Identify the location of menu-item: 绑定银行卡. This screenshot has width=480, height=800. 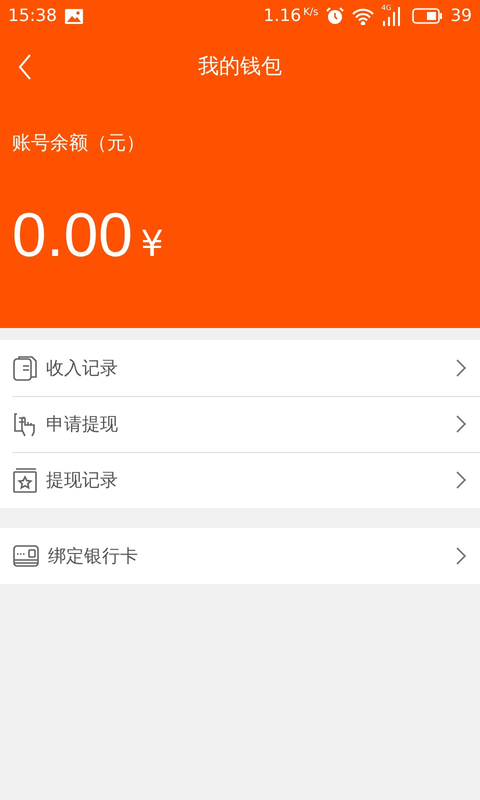
(248, 556).